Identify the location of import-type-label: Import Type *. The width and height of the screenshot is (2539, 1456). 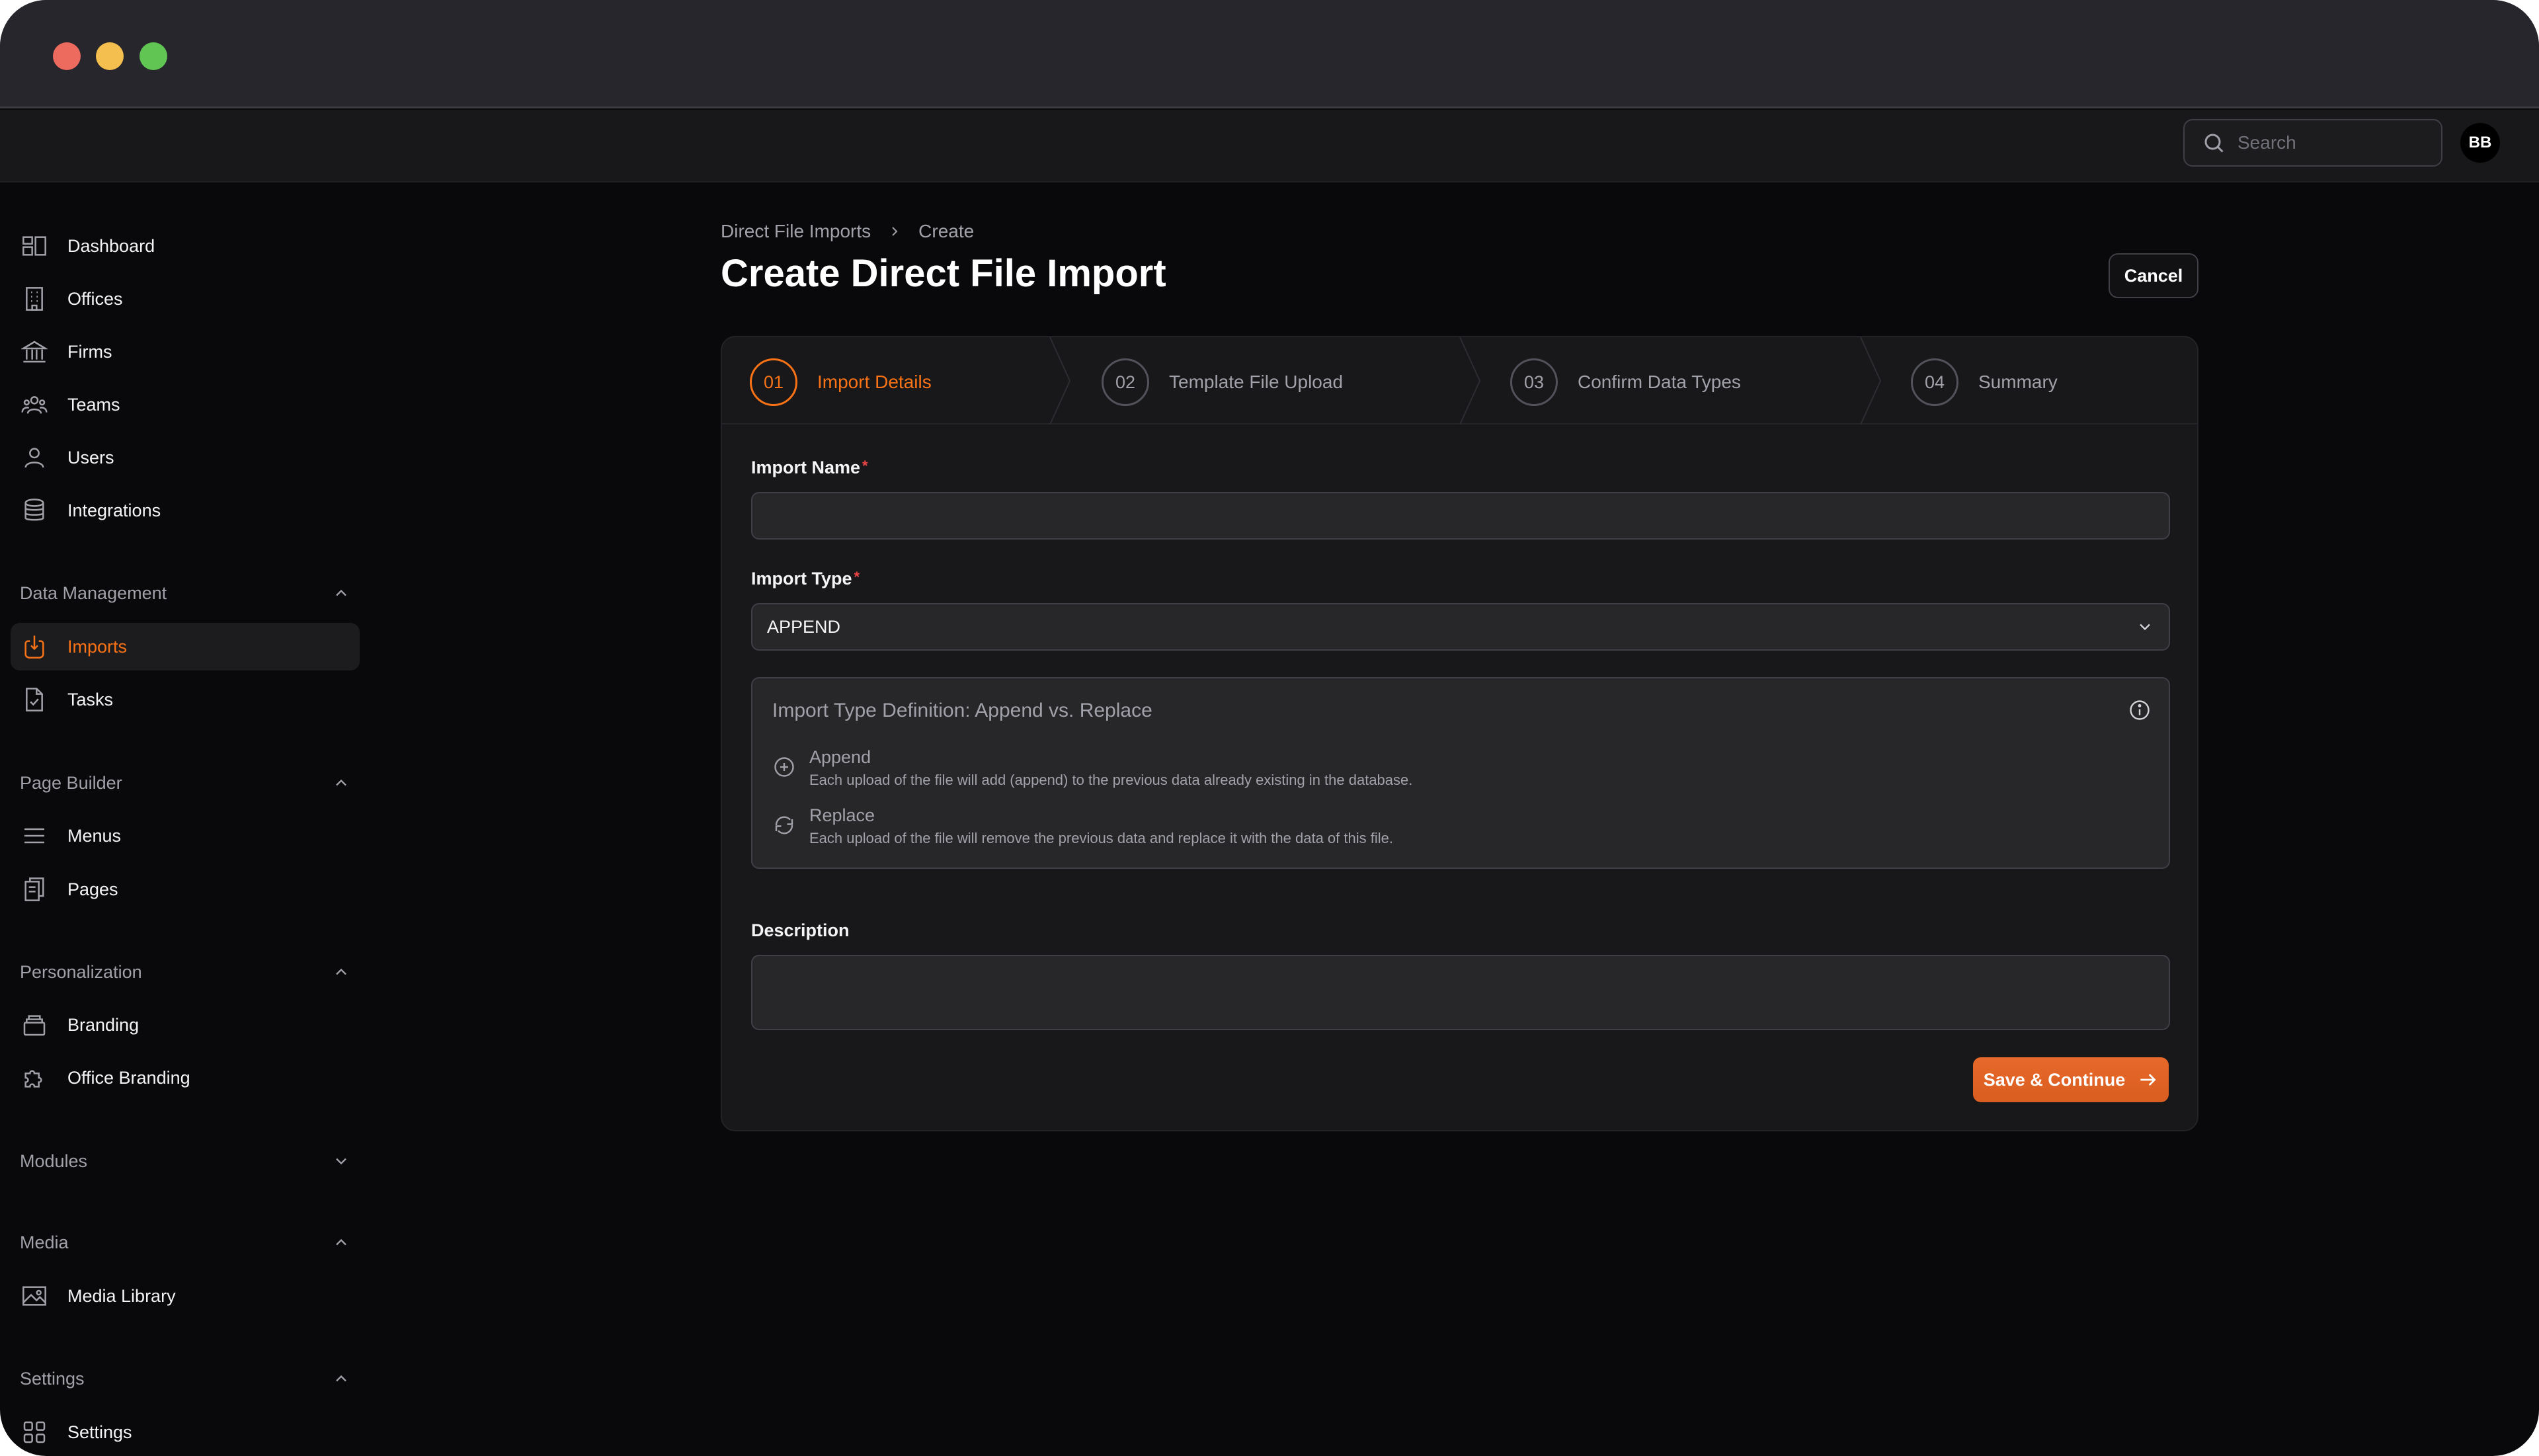
(806, 579).